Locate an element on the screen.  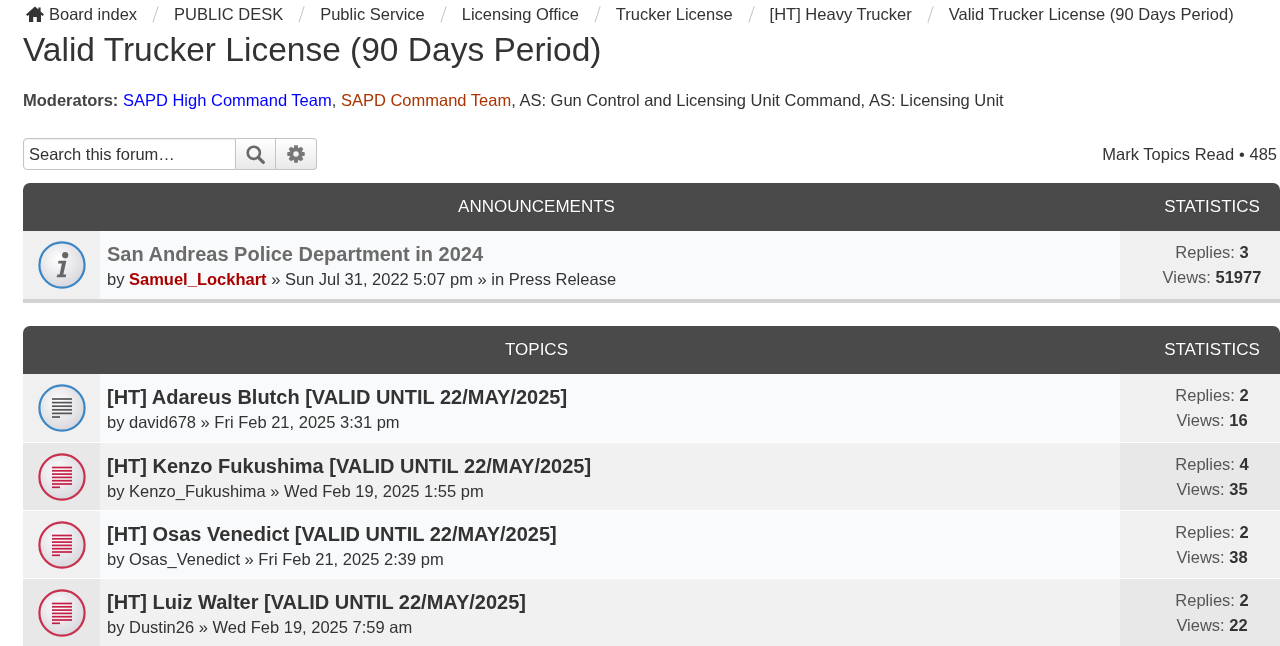
section-heading: TOPICS is located at coordinates (536, 350).